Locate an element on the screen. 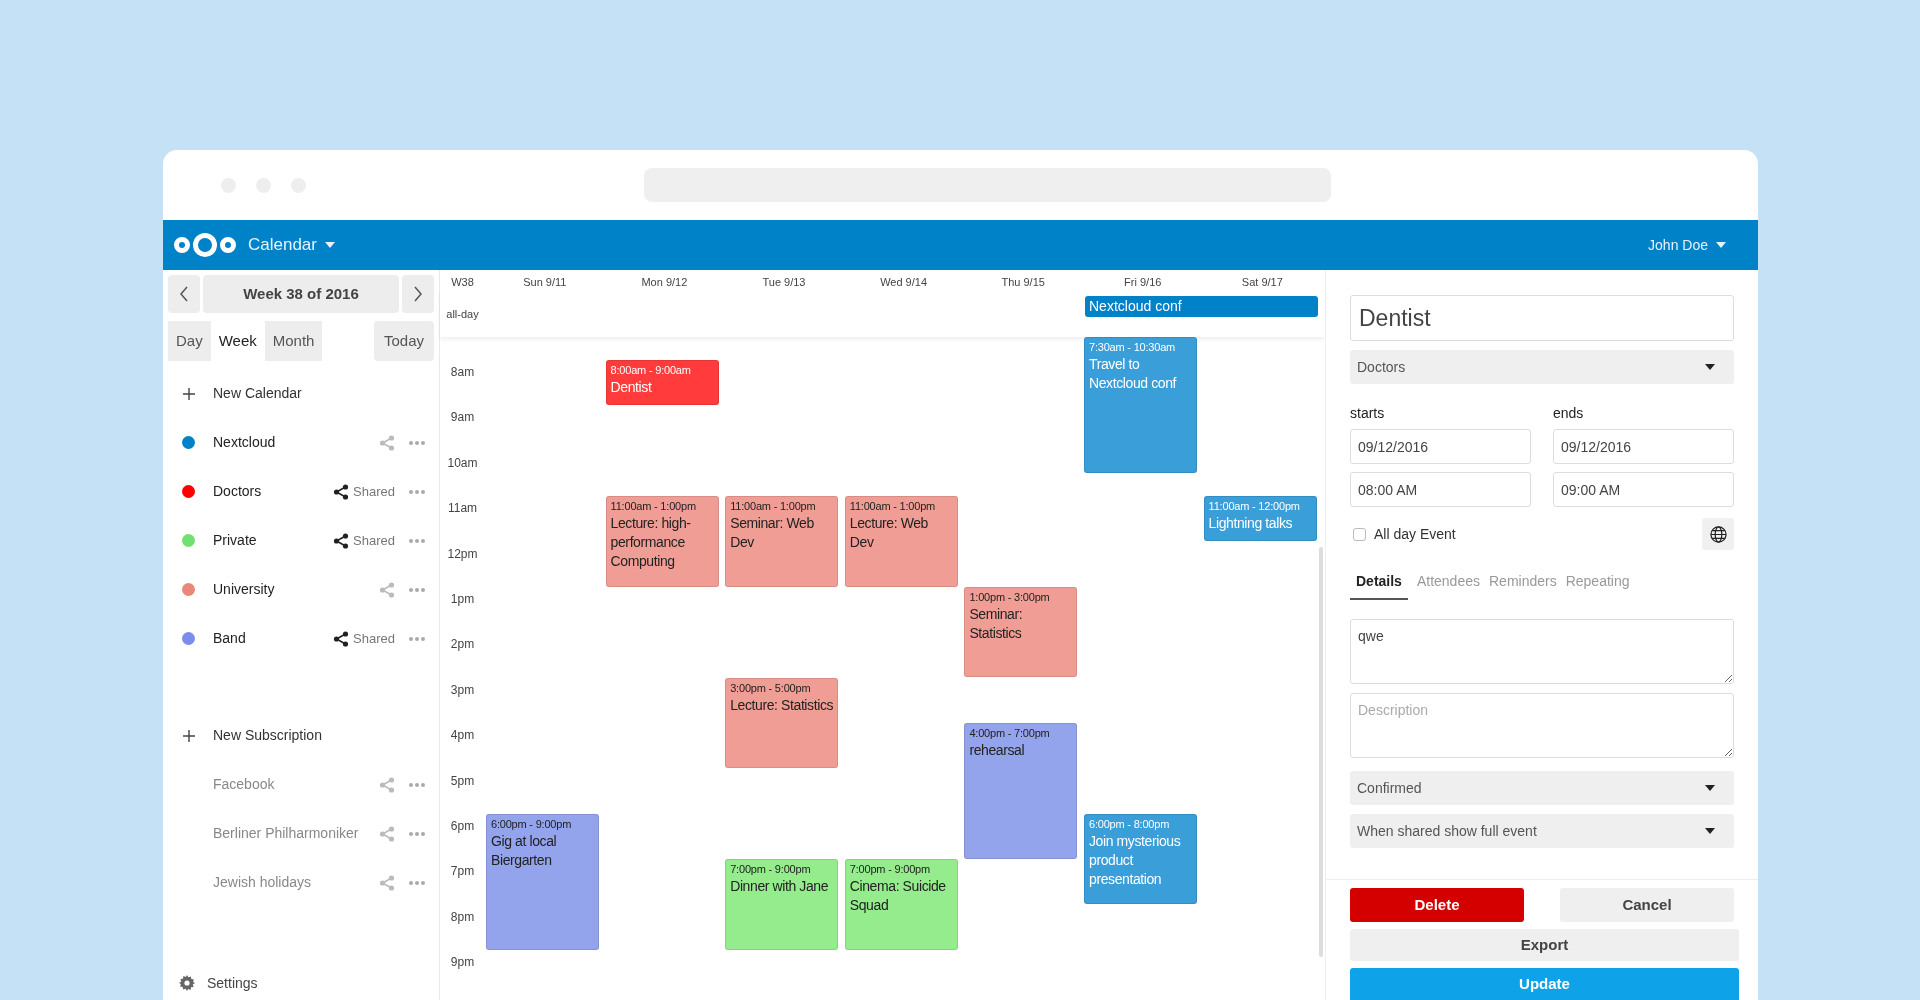  app-menu: Calendar is located at coordinates (291, 245).